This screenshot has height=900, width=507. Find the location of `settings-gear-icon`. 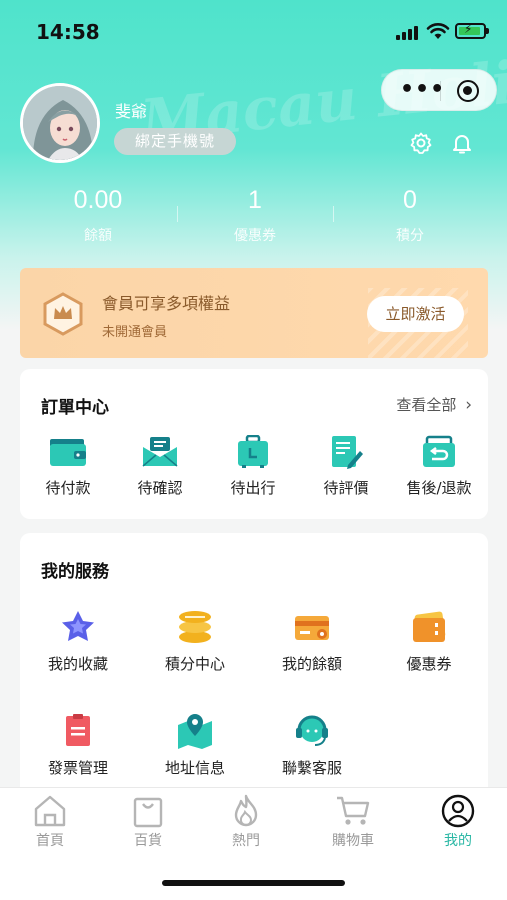

settings-gear-icon is located at coordinates (421, 143).